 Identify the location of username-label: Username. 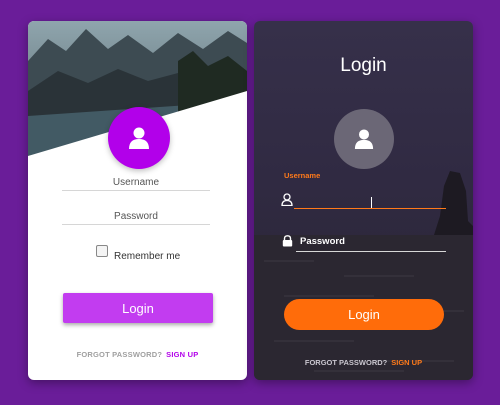
(302, 175).